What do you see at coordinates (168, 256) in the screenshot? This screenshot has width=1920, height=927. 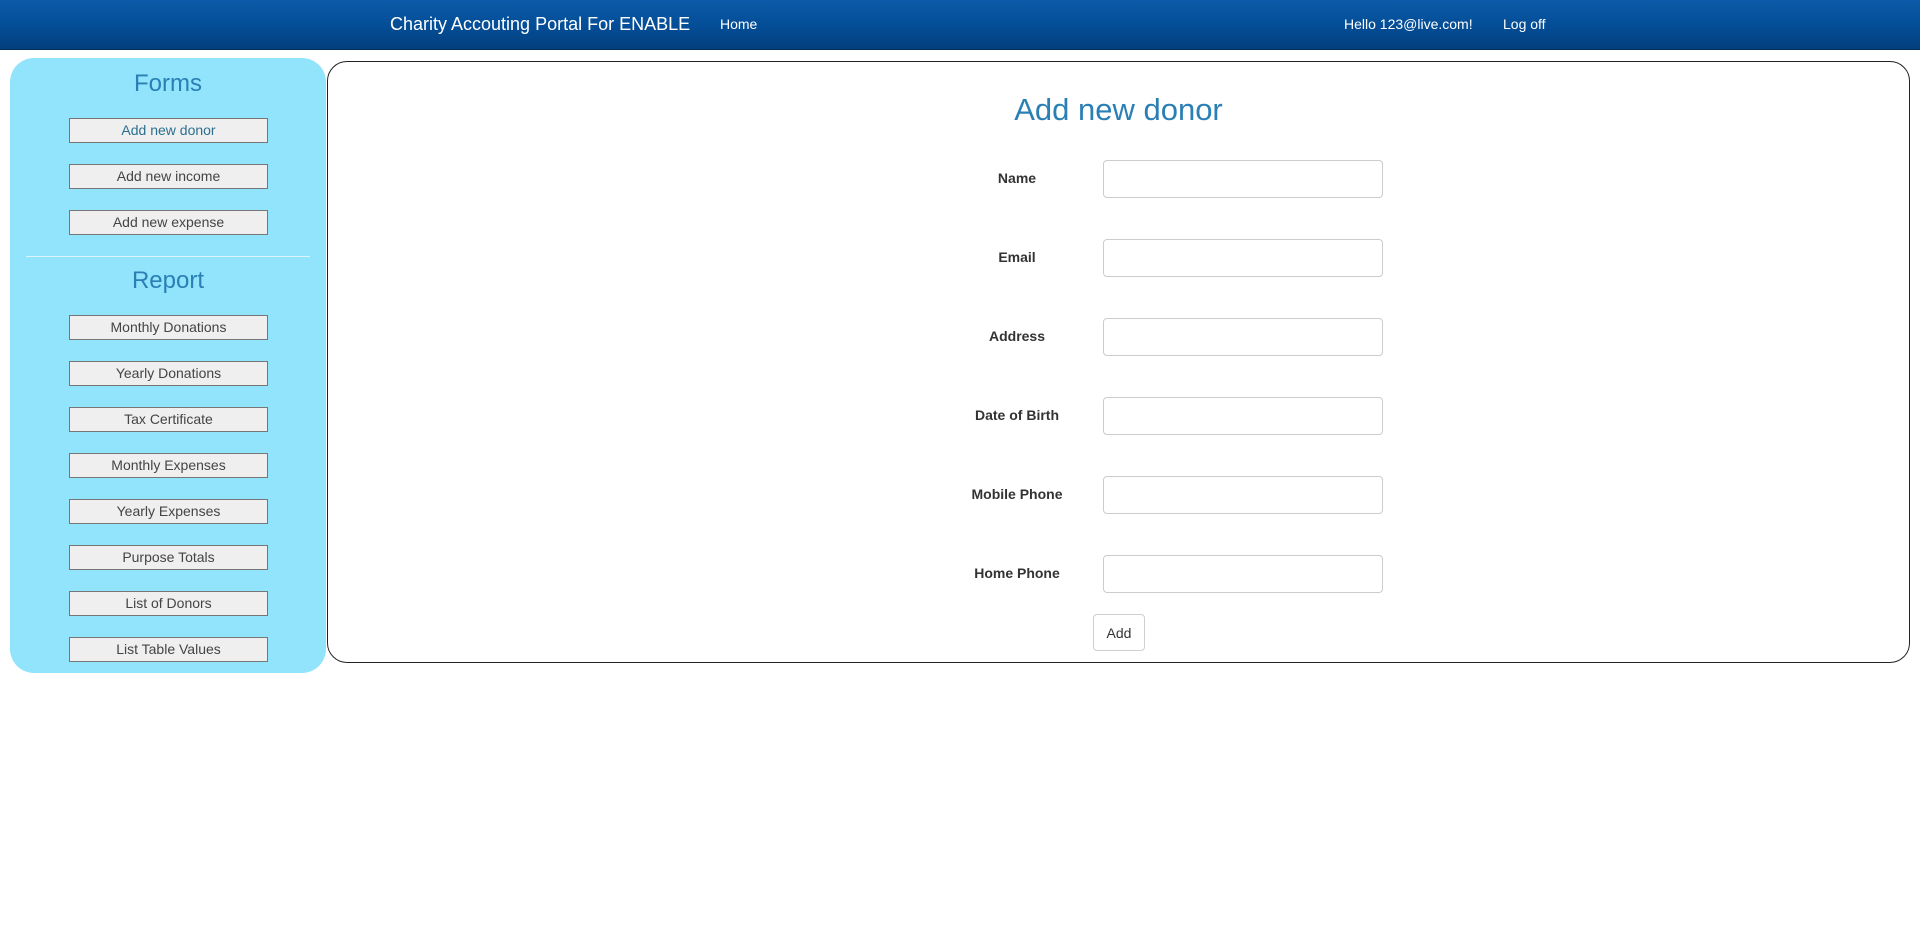 I see `sidebar-divider` at bounding box center [168, 256].